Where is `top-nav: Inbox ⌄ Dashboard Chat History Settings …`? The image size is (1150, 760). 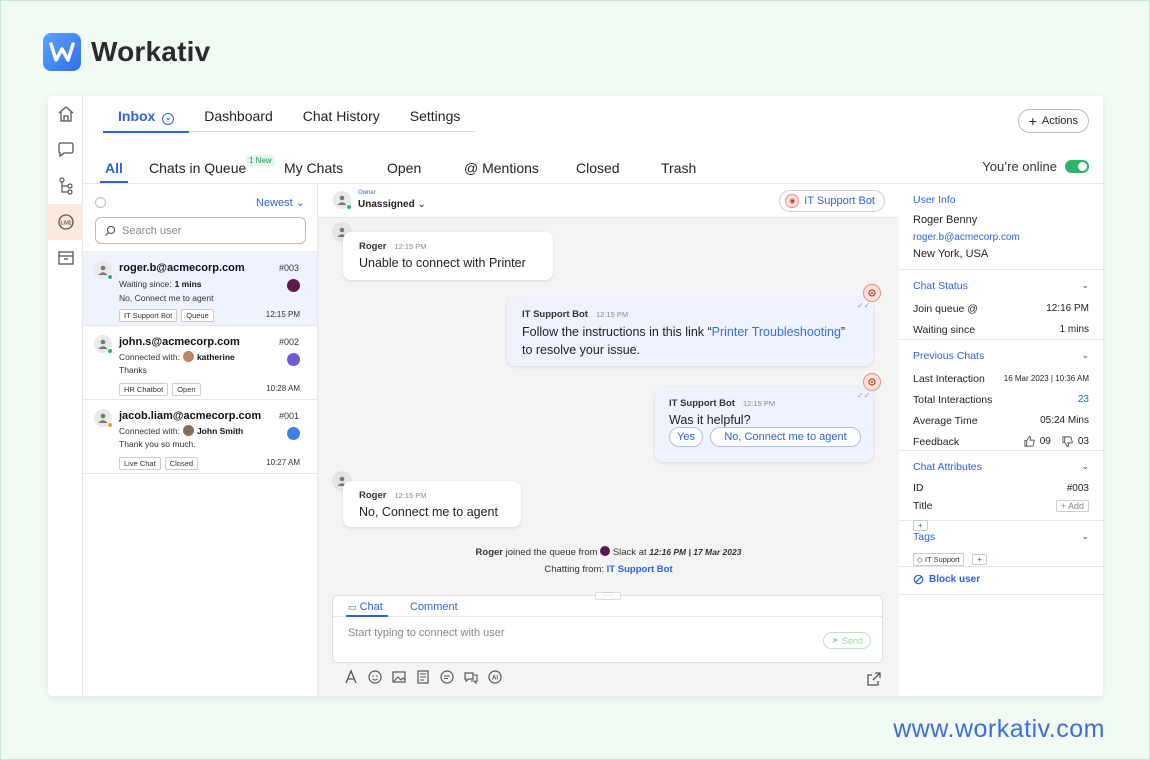 top-nav: Inbox ⌄ Dashboard Chat History Settings … is located at coordinates (593, 118).